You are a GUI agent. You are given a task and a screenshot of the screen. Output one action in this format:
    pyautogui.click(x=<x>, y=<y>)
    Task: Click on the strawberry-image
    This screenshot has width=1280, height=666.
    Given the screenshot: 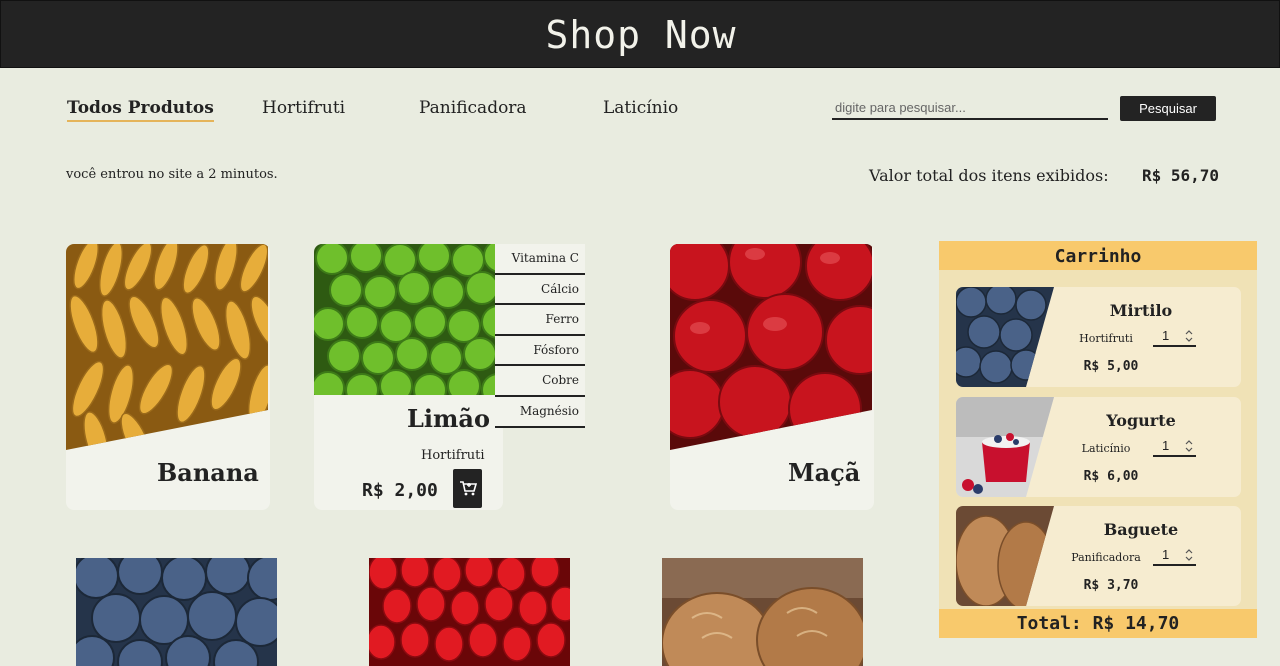 What is the action you would take?
    pyautogui.click(x=469, y=612)
    